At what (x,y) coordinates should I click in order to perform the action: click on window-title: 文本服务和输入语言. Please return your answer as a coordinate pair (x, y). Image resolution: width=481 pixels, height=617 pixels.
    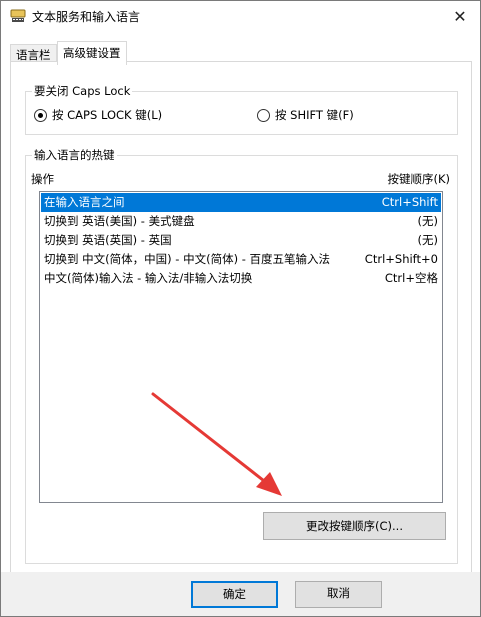
    Looking at the image, I should click on (86, 17).